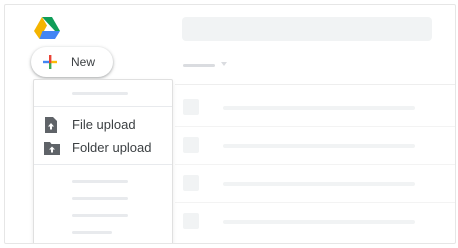  I want to click on menu-item-file-upload: File upload, so click(103, 125).